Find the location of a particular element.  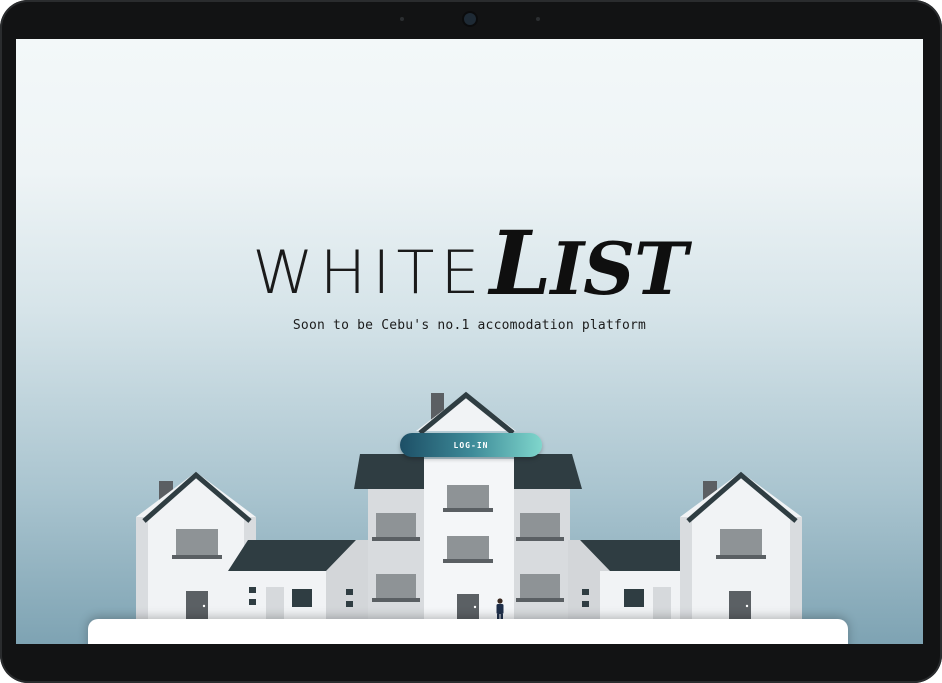

light-sensor is located at coordinates (538, 19).